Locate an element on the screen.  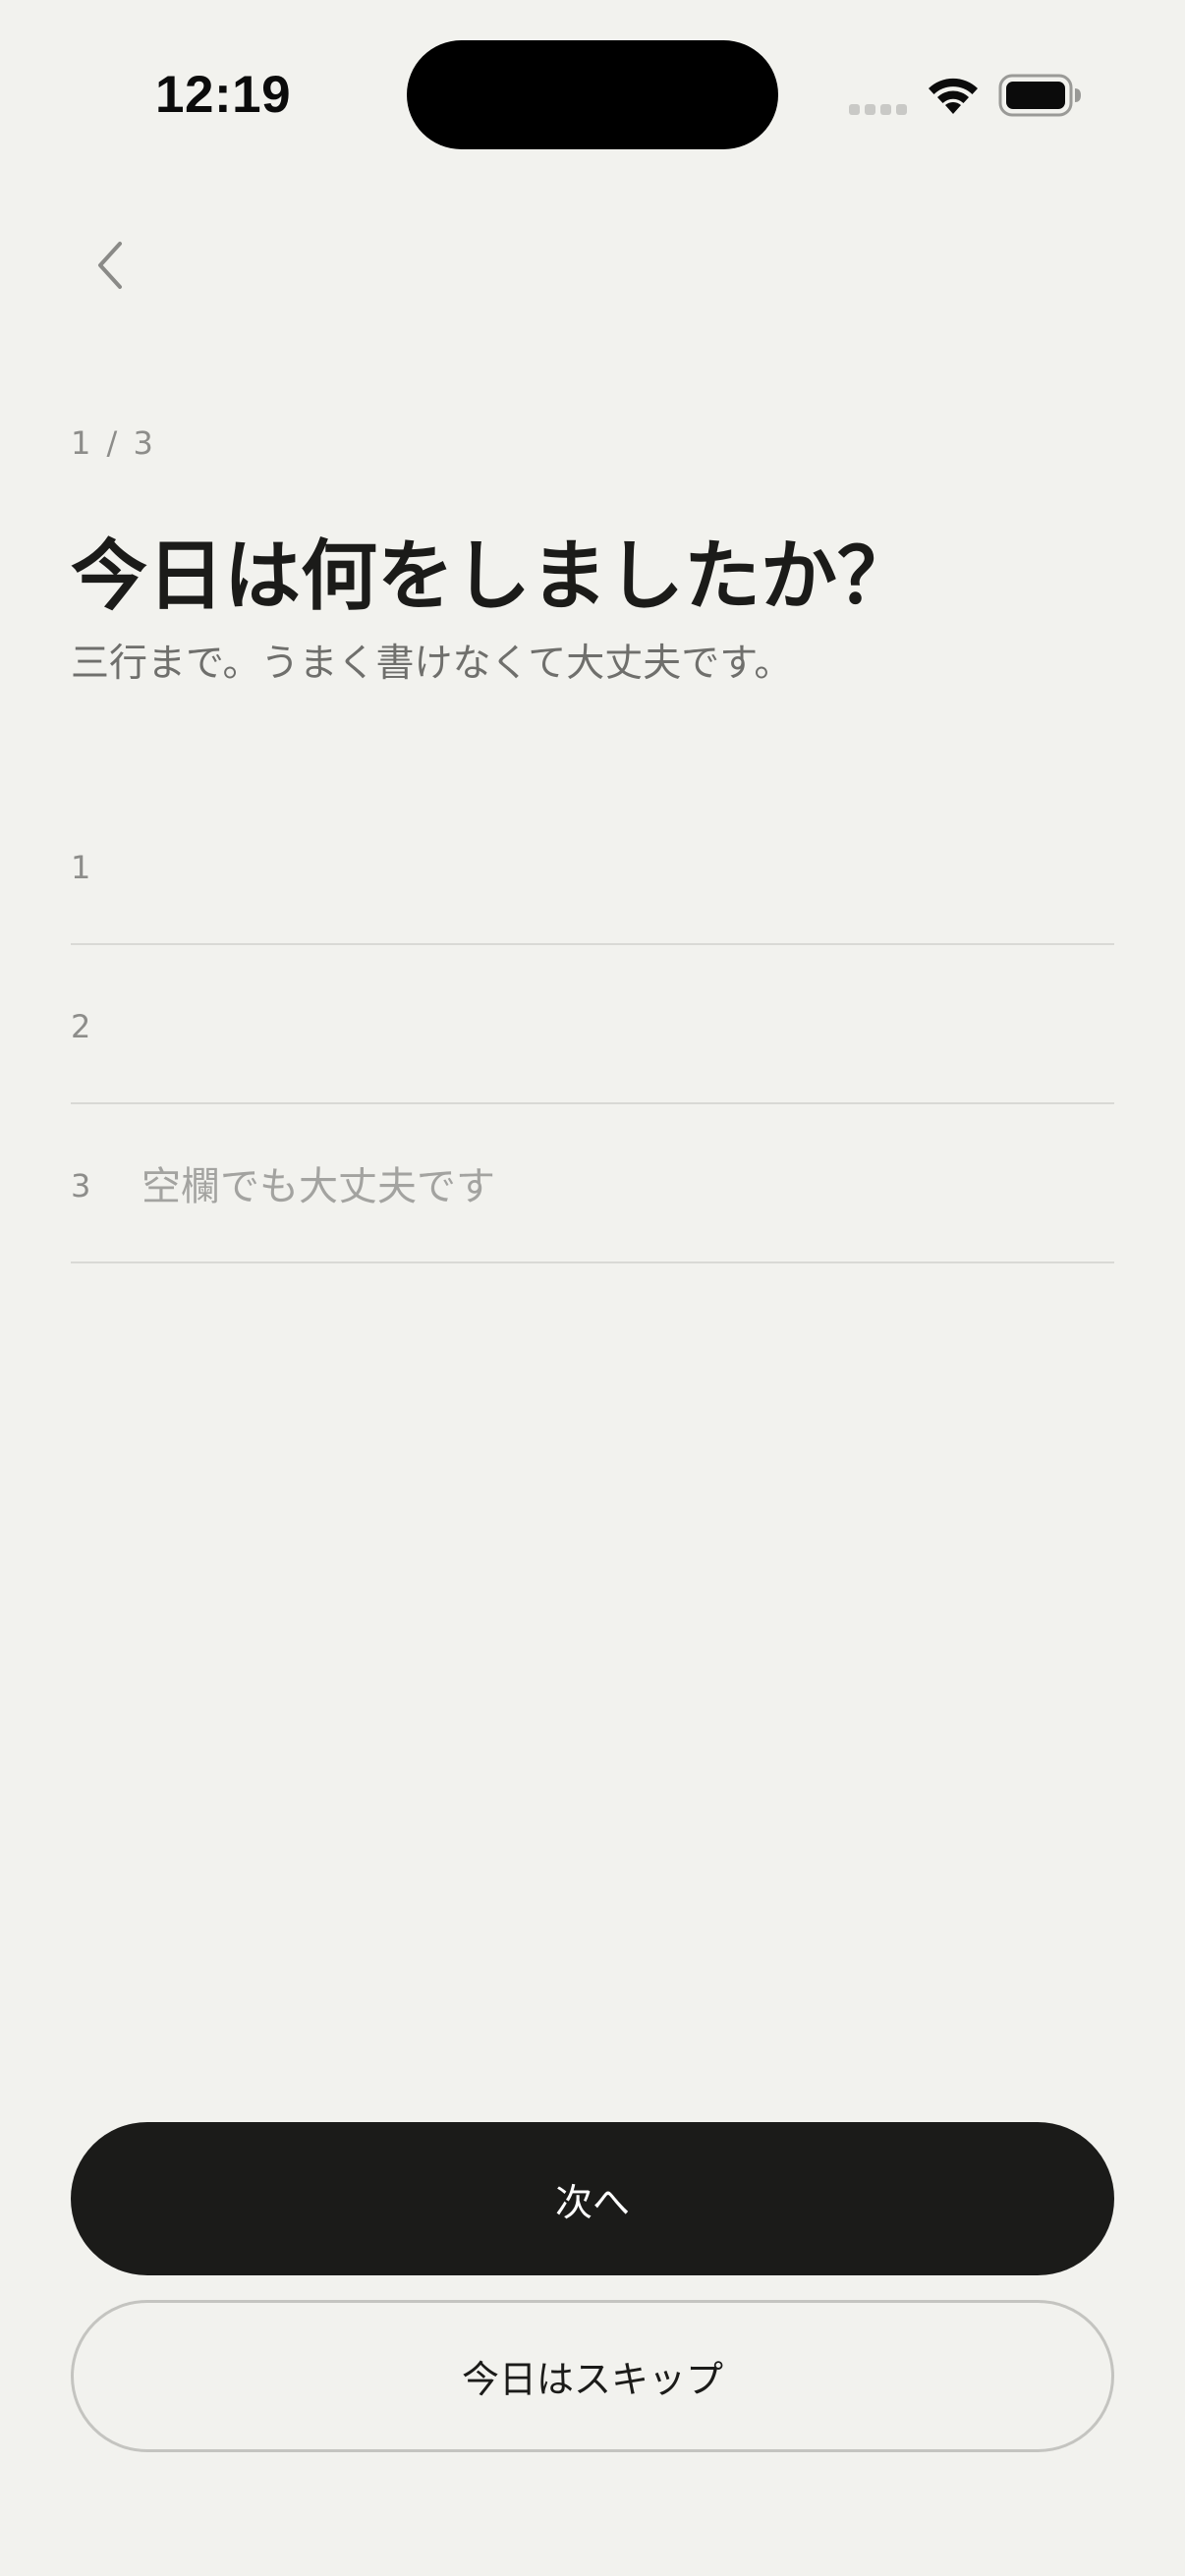
entry-row-1: 1 is located at coordinates (592, 865).